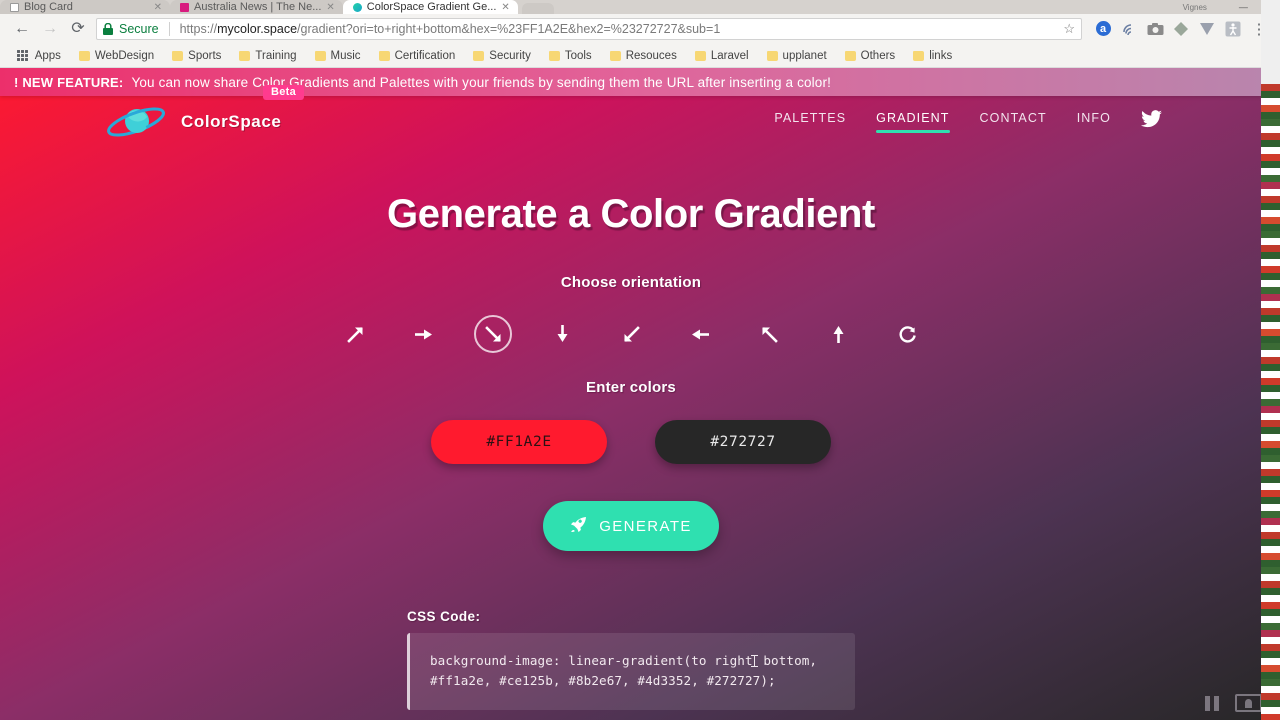 Image resolution: width=1280 pixels, height=720 pixels. What do you see at coordinates (907, 334) in the screenshot?
I see `radial-icon` at bounding box center [907, 334].